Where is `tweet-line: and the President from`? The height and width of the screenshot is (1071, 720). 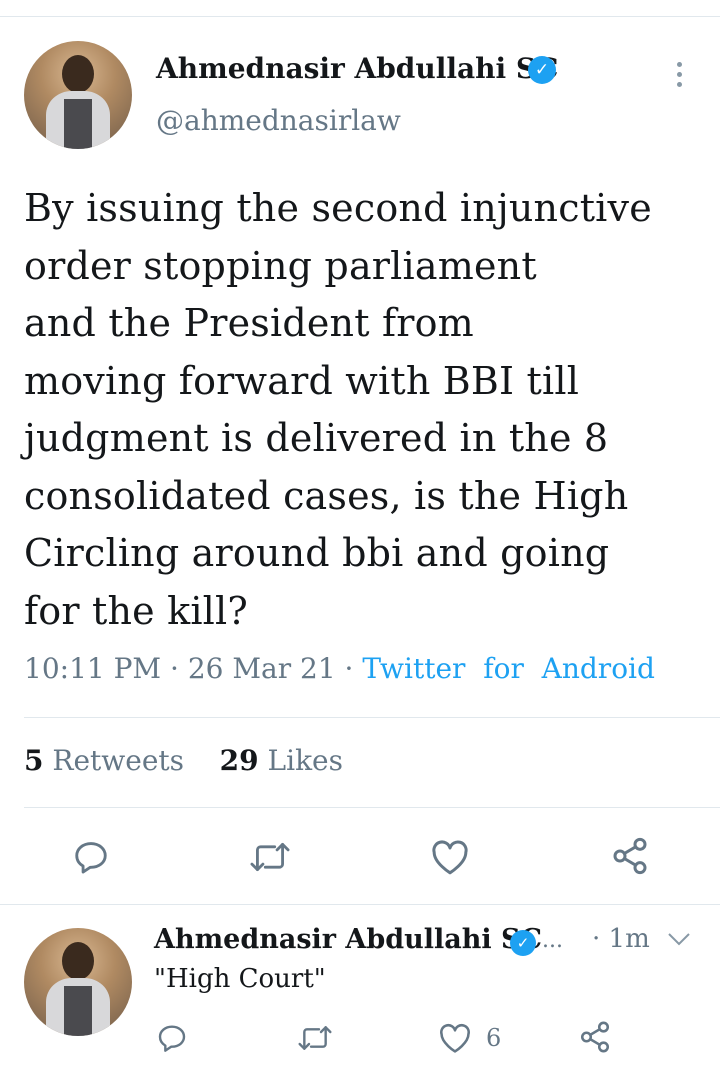
tweet-line: and the President from is located at coordinates (249, 323).